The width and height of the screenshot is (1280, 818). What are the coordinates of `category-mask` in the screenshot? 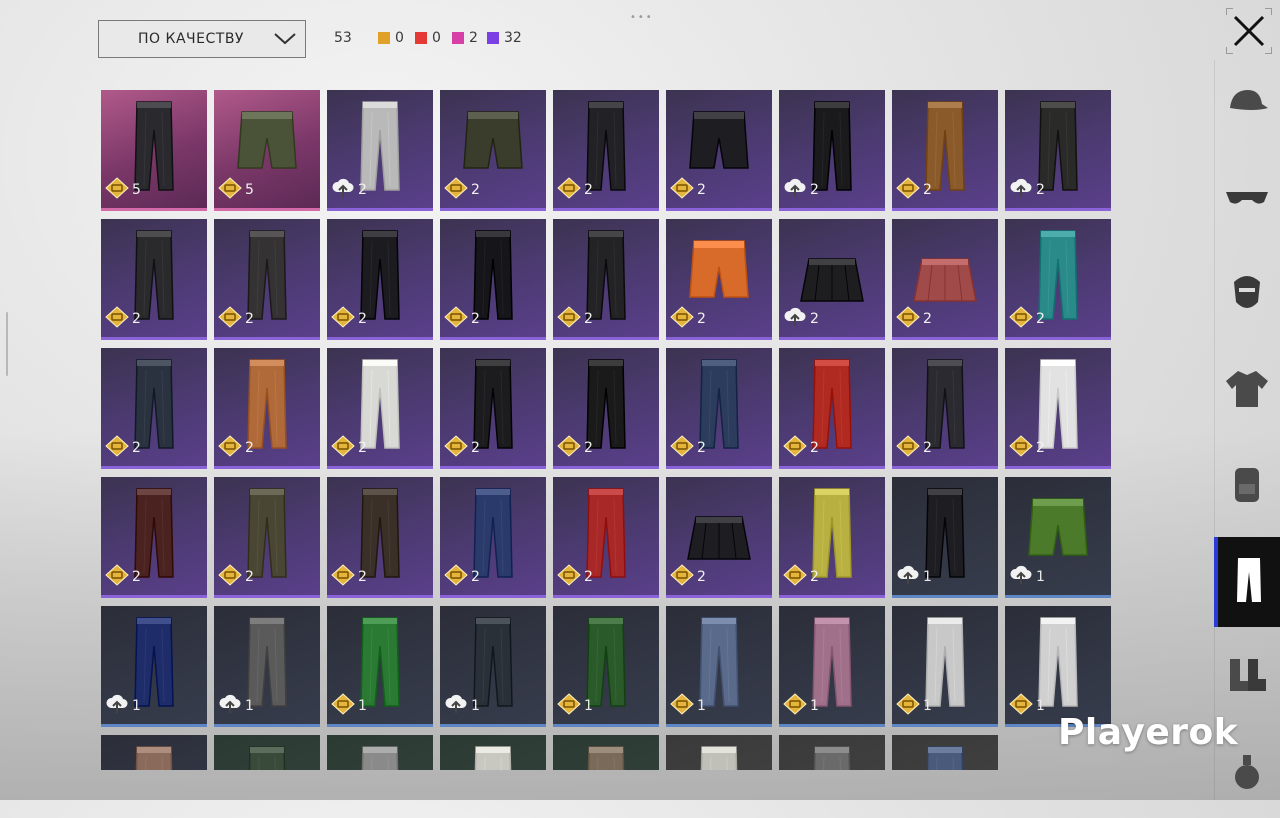 It's located at (1247, 295).